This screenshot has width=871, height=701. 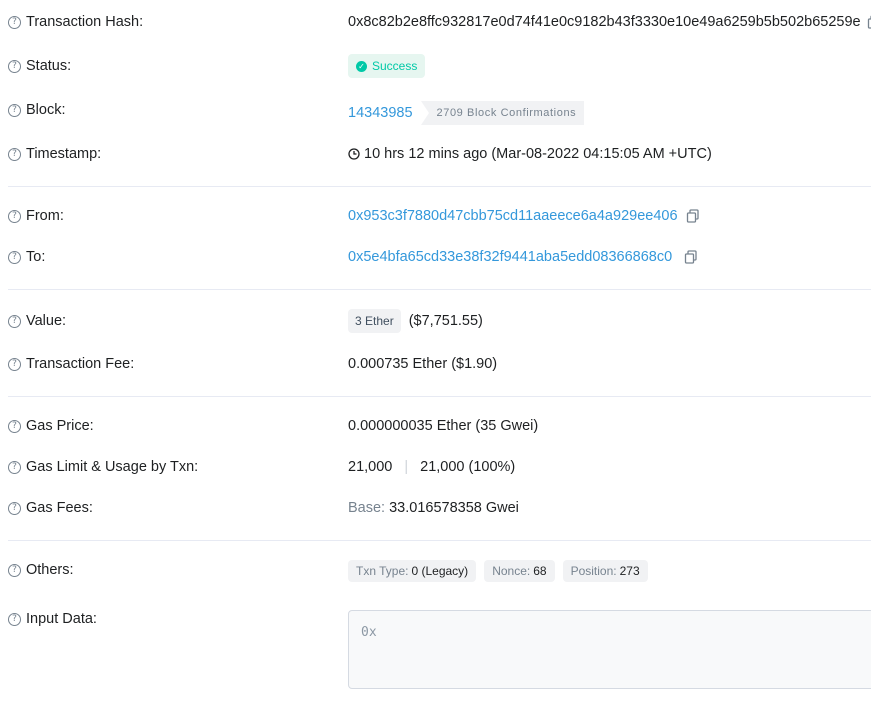 I want to click on from-label-row: ? From:, so click(x=36, y=216).